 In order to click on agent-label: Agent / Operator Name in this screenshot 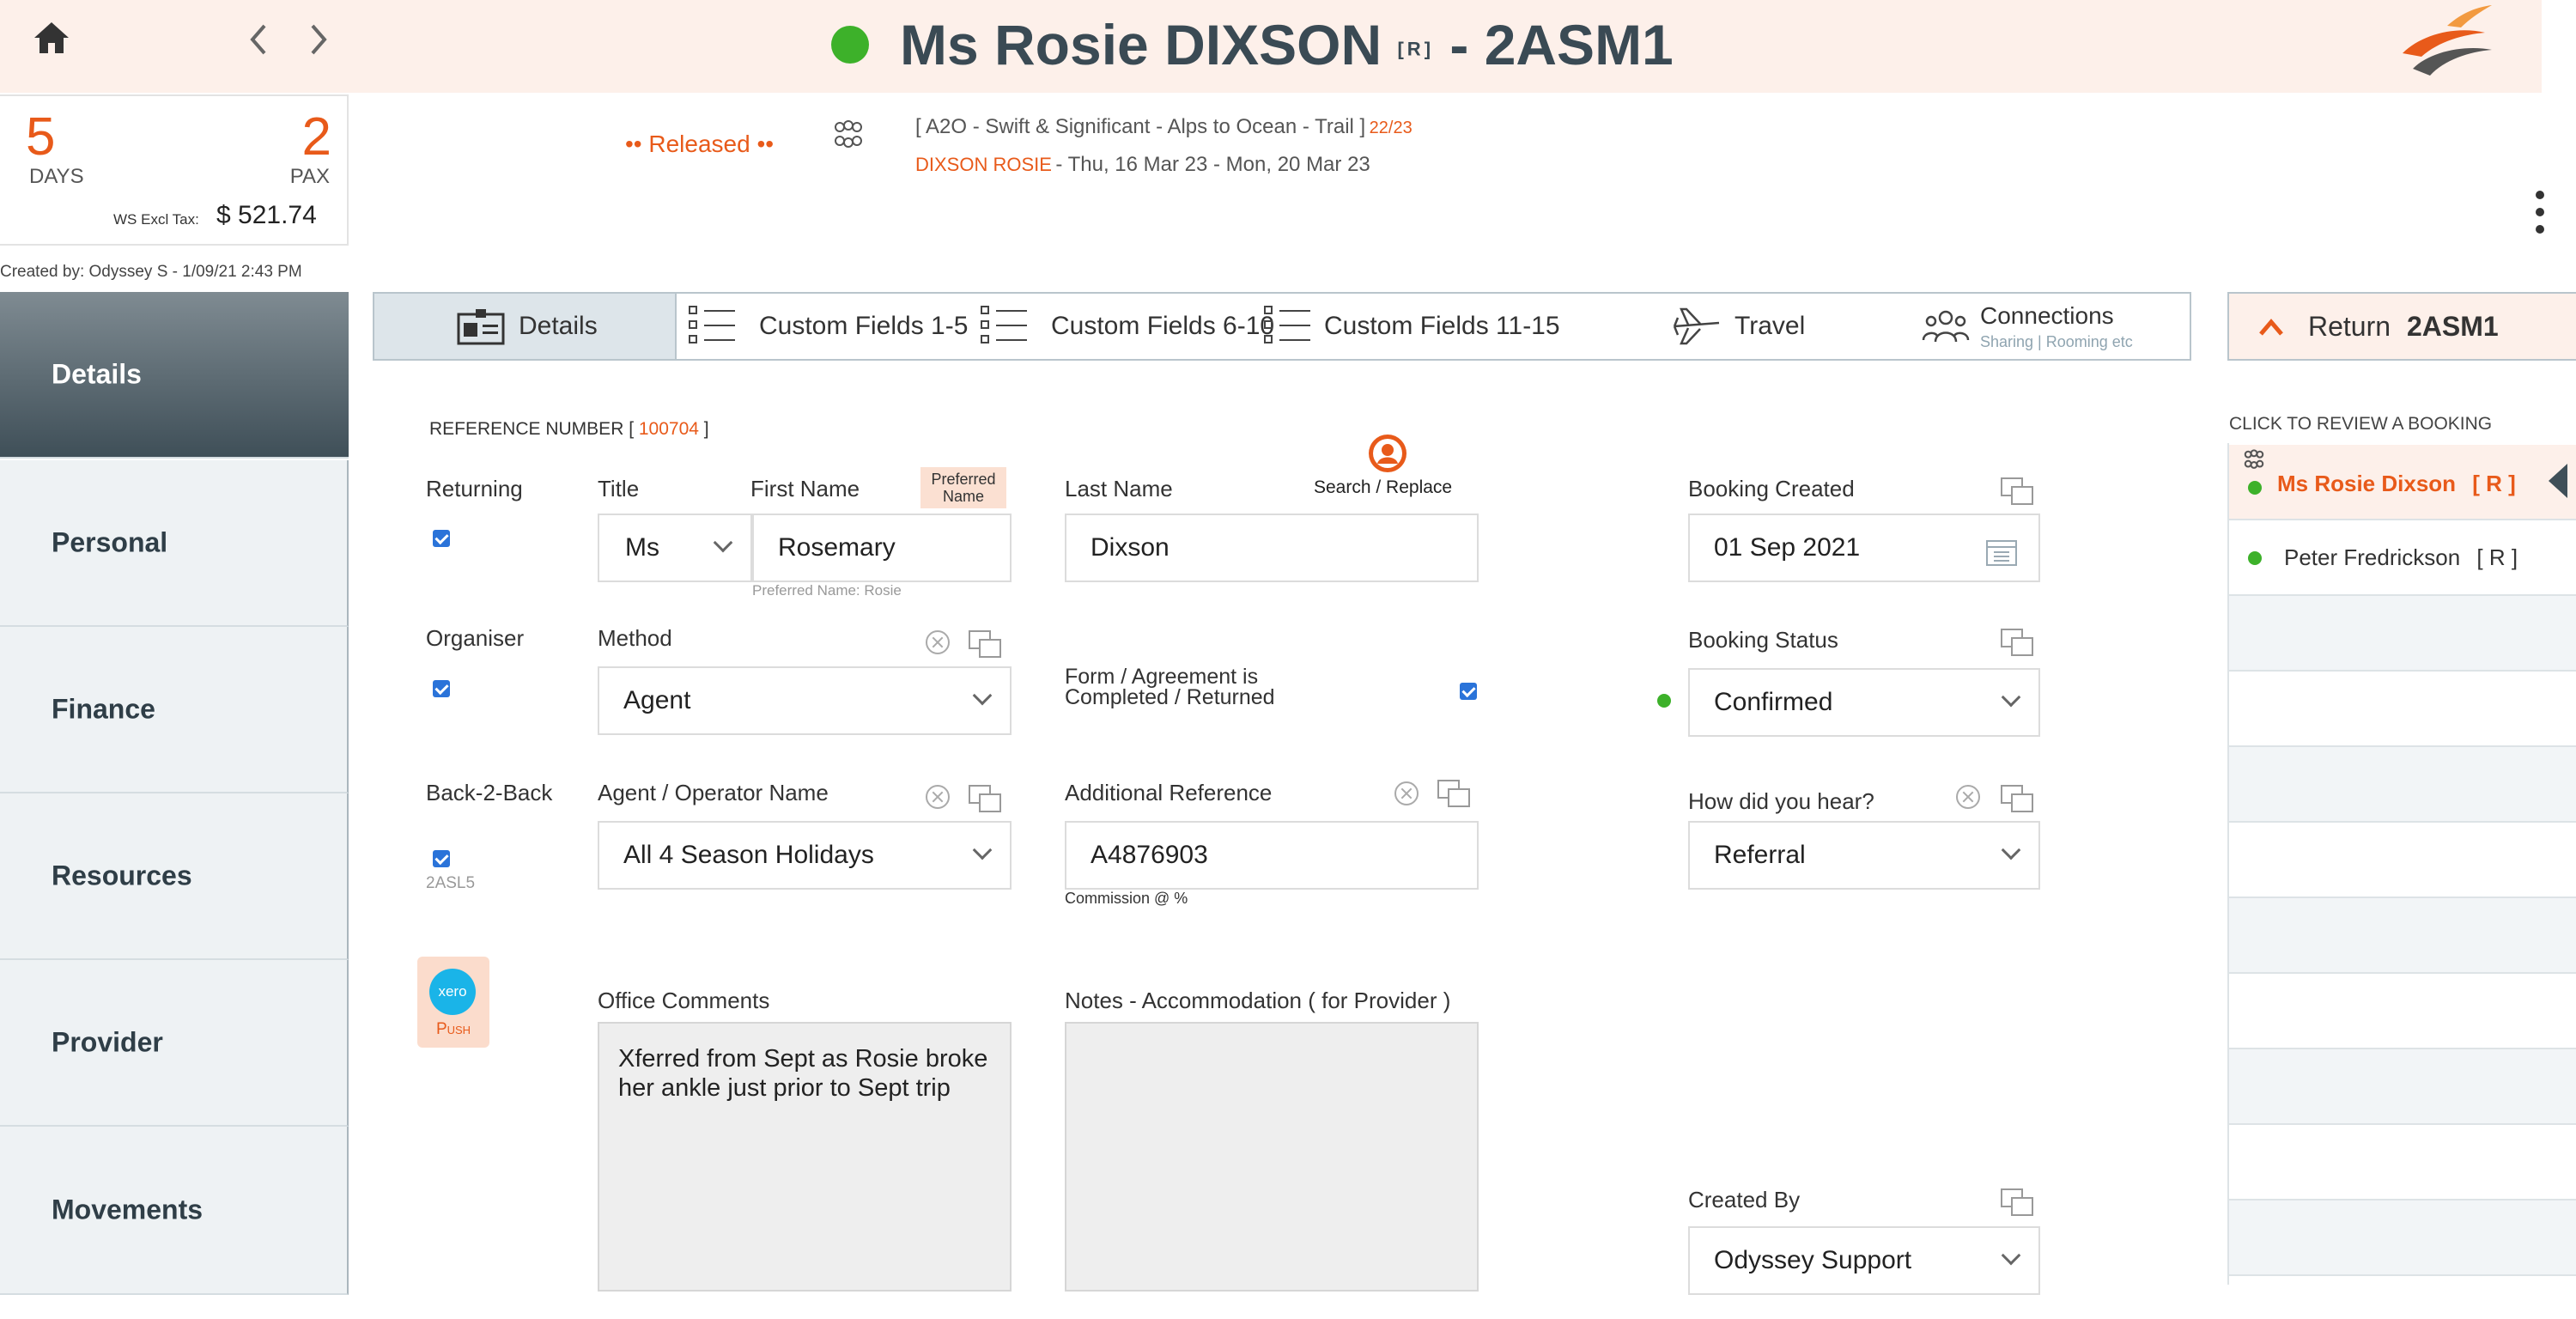, I will do `click(713, 792)`.